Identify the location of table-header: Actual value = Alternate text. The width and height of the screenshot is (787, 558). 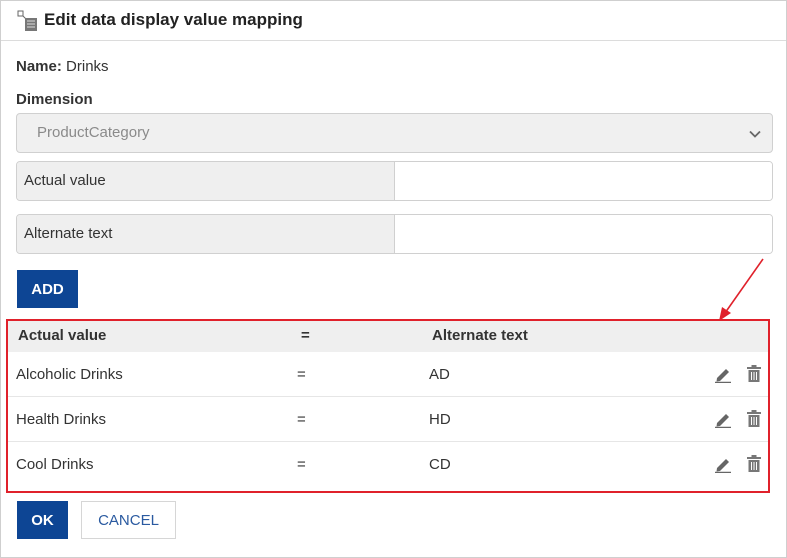
(388, 336).